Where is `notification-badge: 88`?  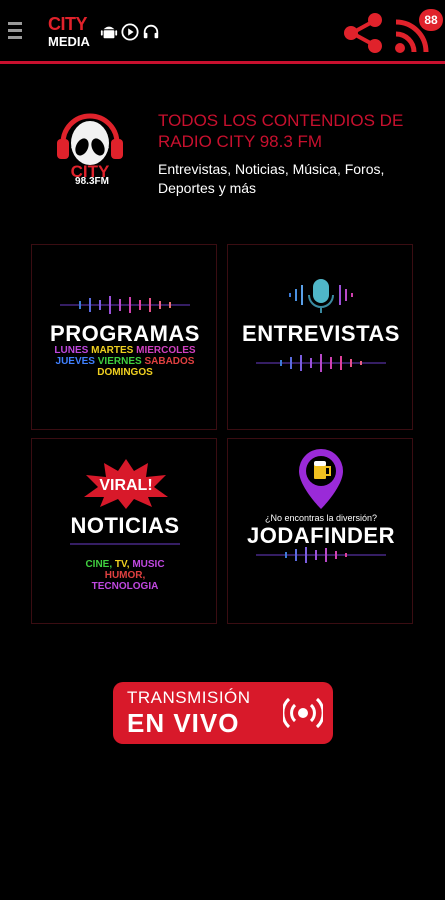 notification-badge: 88 is located at coordinates (431, 20).